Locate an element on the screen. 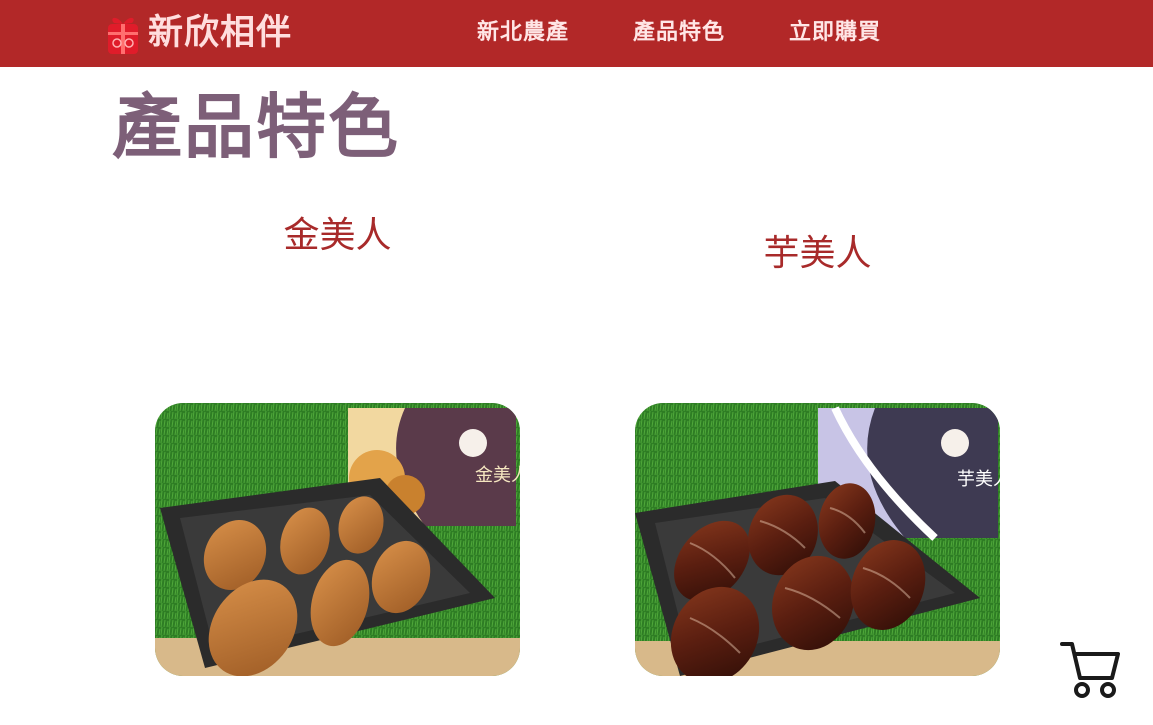 Image resolution: width=1153 pixels, height=725 pixels. box-label-taro: 芋美人 is located at coordinates (978, 479).